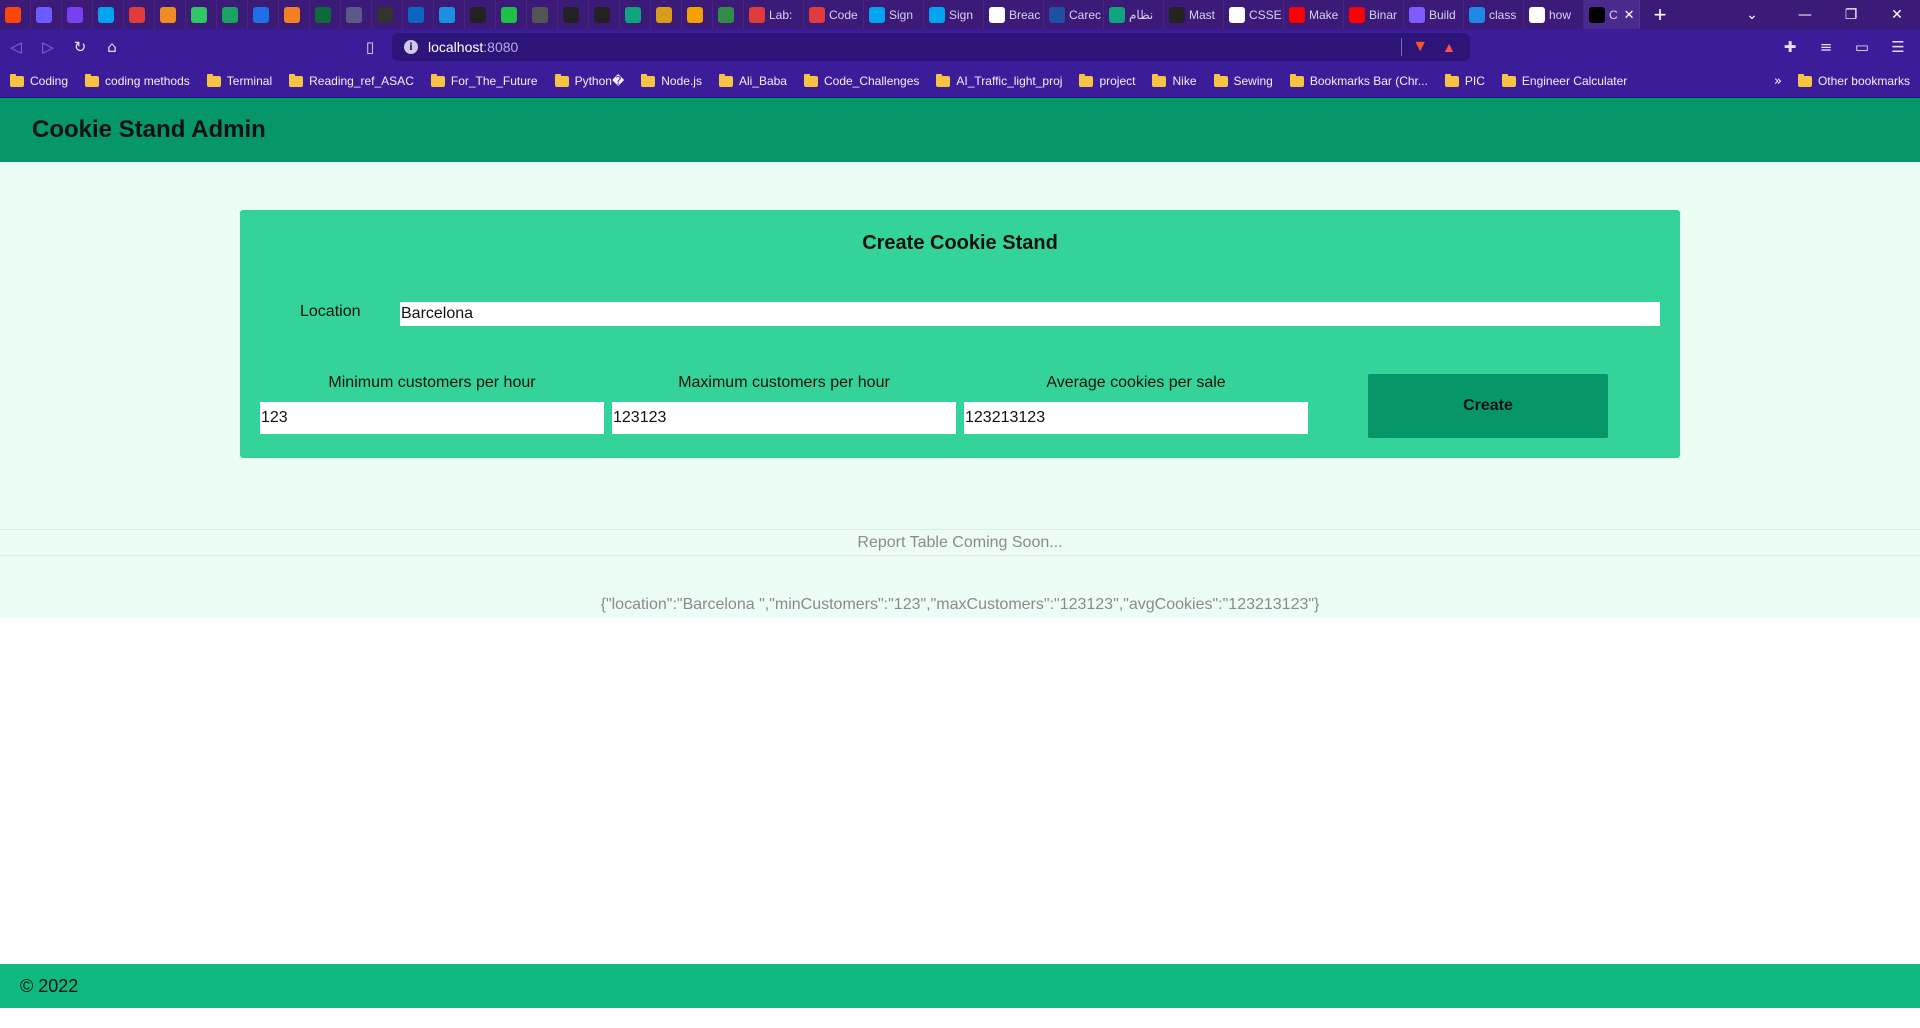  I want to click on min-customers-input: 123, so click(432, 418).